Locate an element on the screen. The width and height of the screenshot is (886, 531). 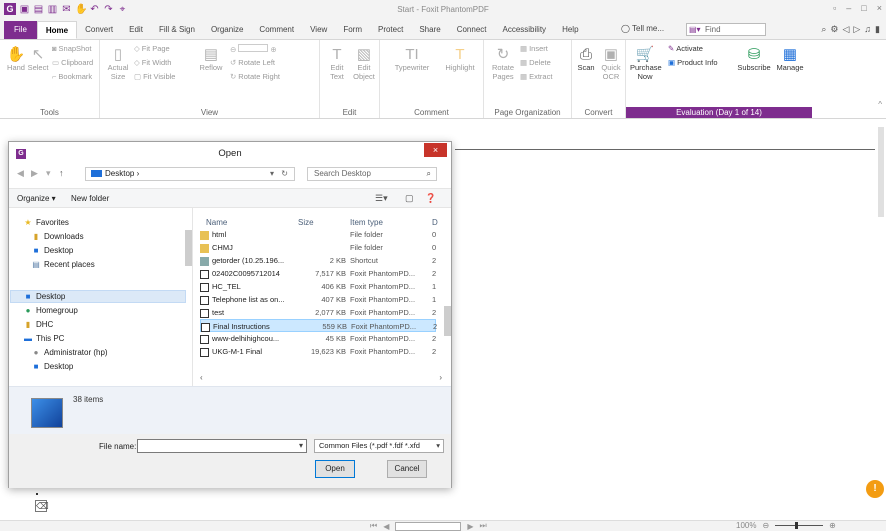
find-input: ▤▾ Find is located at coordinates (726, 29).